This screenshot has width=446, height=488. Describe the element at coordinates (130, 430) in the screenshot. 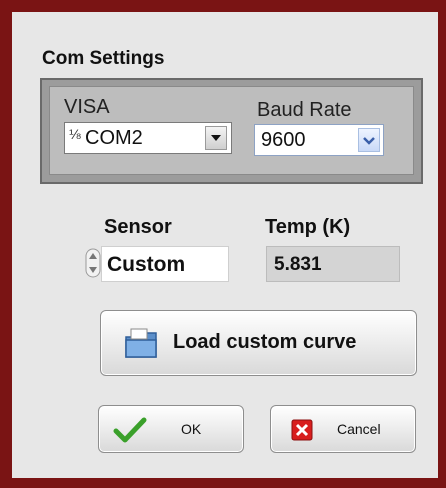

I see `checkmark-icon` at that location.